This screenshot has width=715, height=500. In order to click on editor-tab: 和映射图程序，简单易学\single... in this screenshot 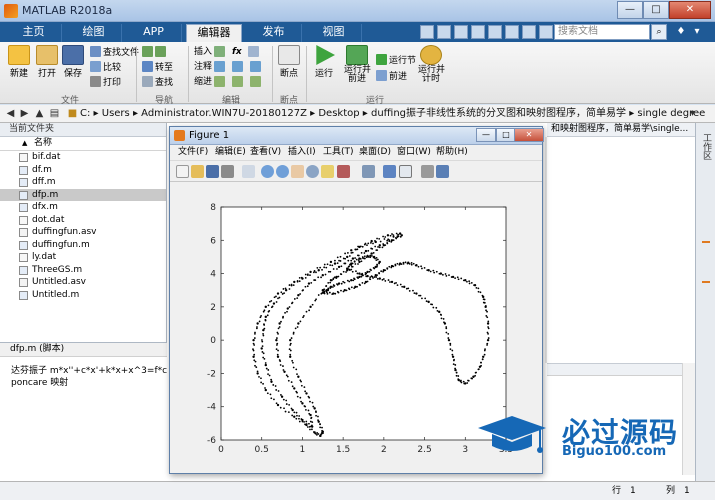, I will do `click(621, 130)`.